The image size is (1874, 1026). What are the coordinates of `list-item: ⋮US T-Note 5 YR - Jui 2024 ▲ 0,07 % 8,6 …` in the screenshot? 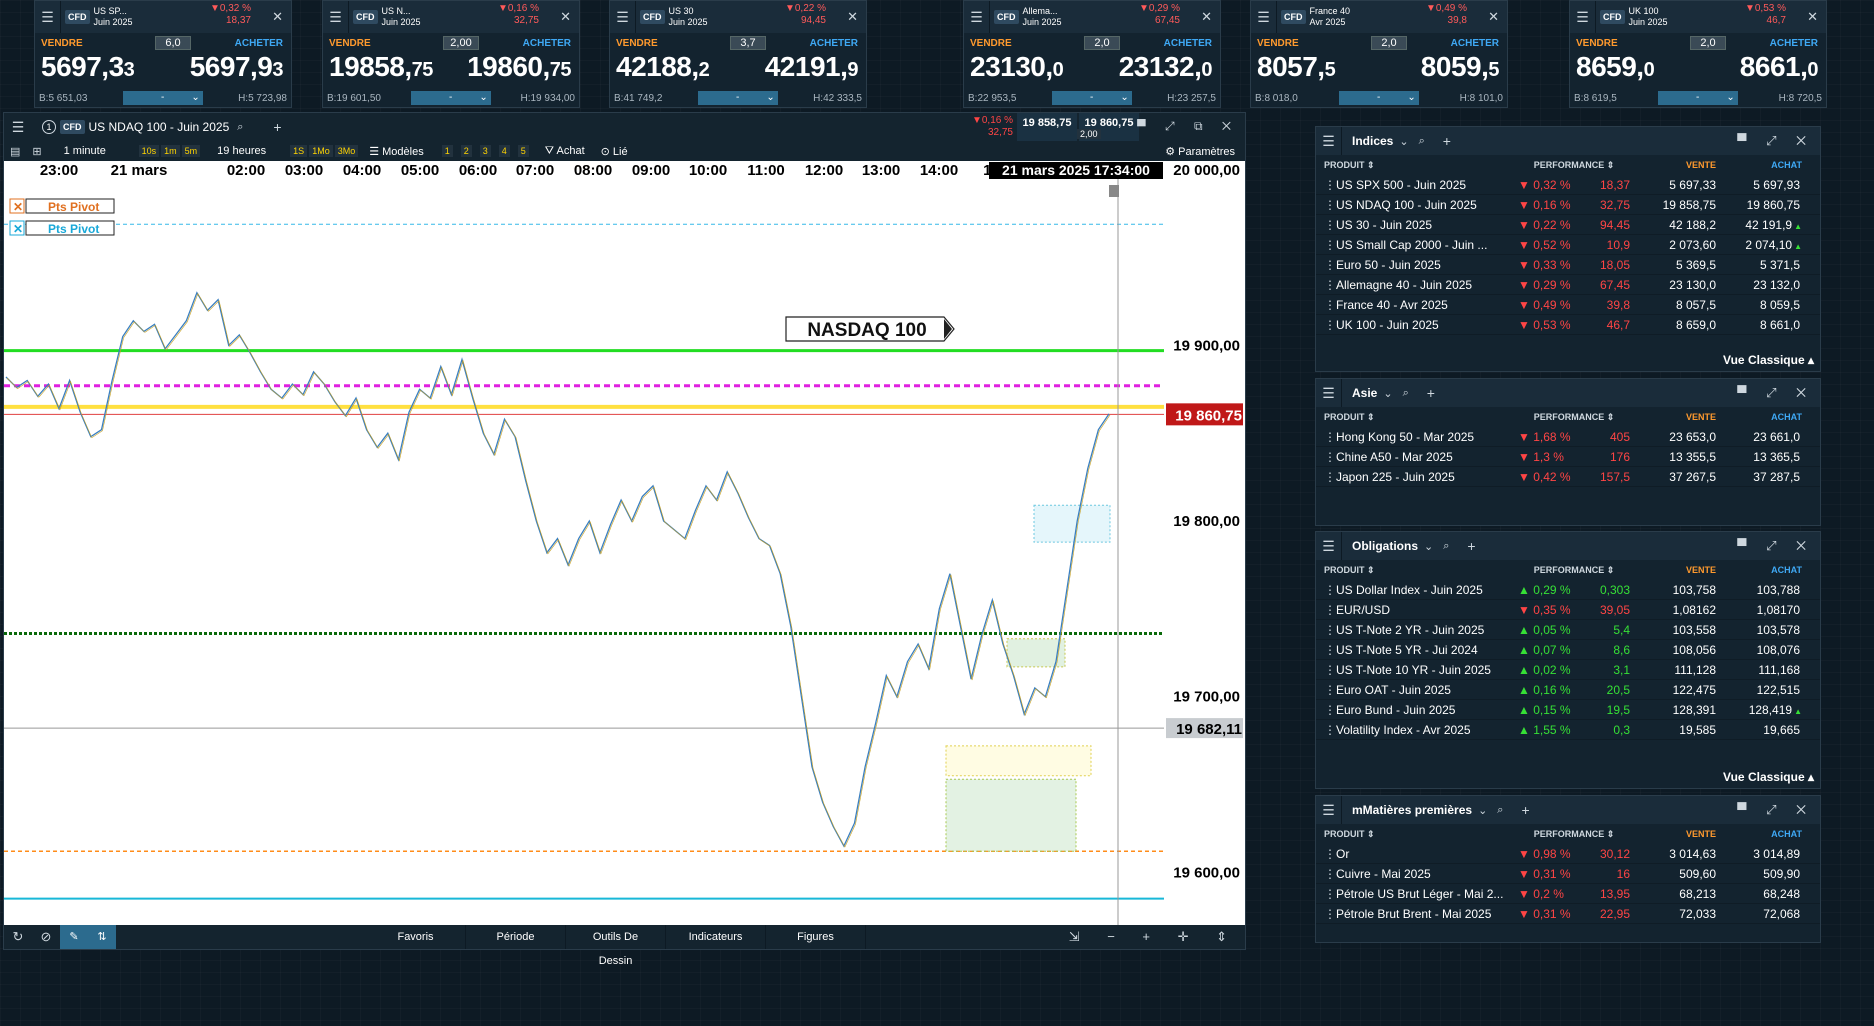 It's located at (1568, 650).